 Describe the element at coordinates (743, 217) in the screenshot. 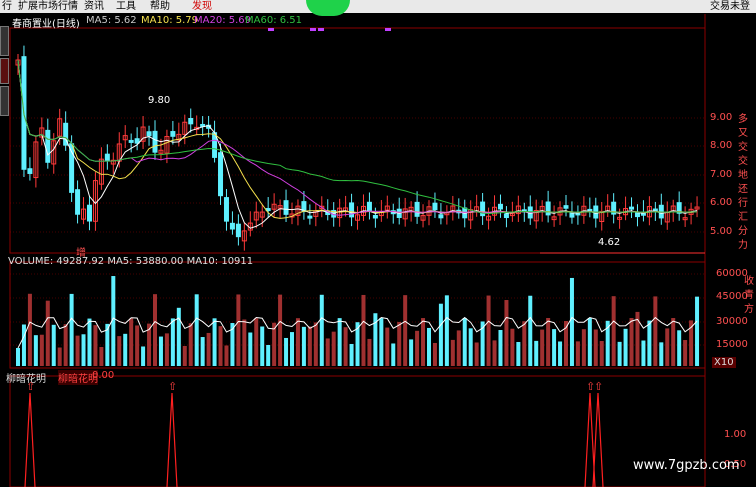

I see `side-char: 汇` at that location.